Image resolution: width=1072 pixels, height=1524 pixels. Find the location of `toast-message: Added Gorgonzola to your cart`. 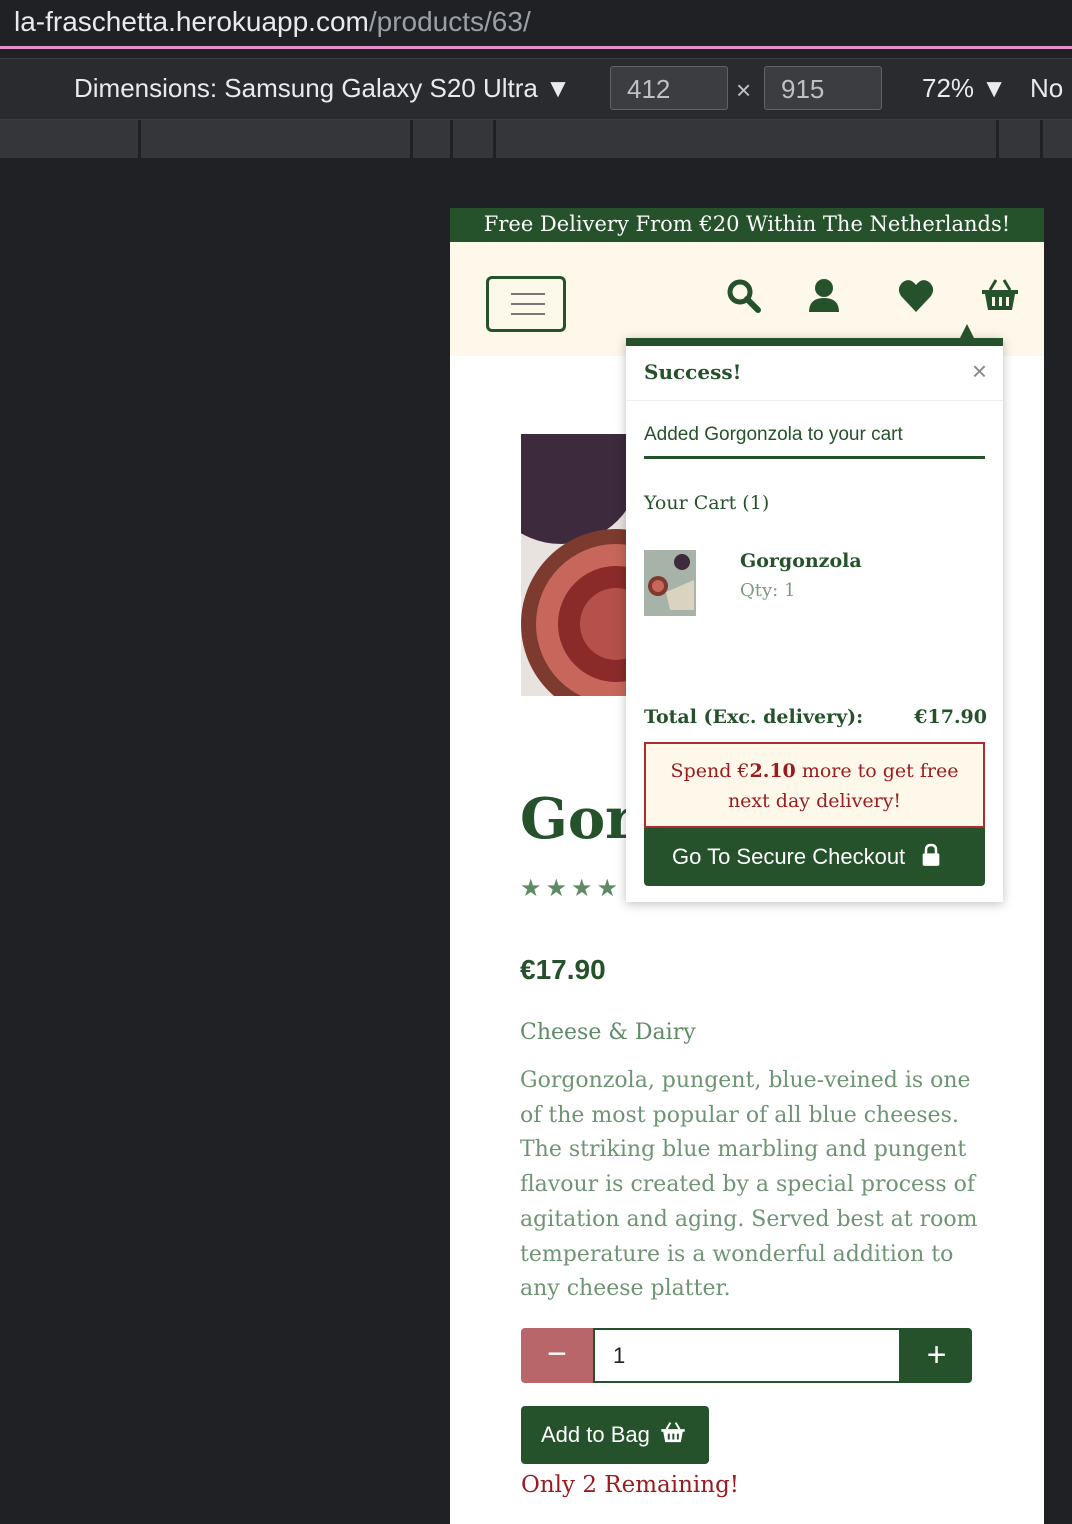

toast-message: Added Gorgonzola to your cart is located at coordinates (814, 441).